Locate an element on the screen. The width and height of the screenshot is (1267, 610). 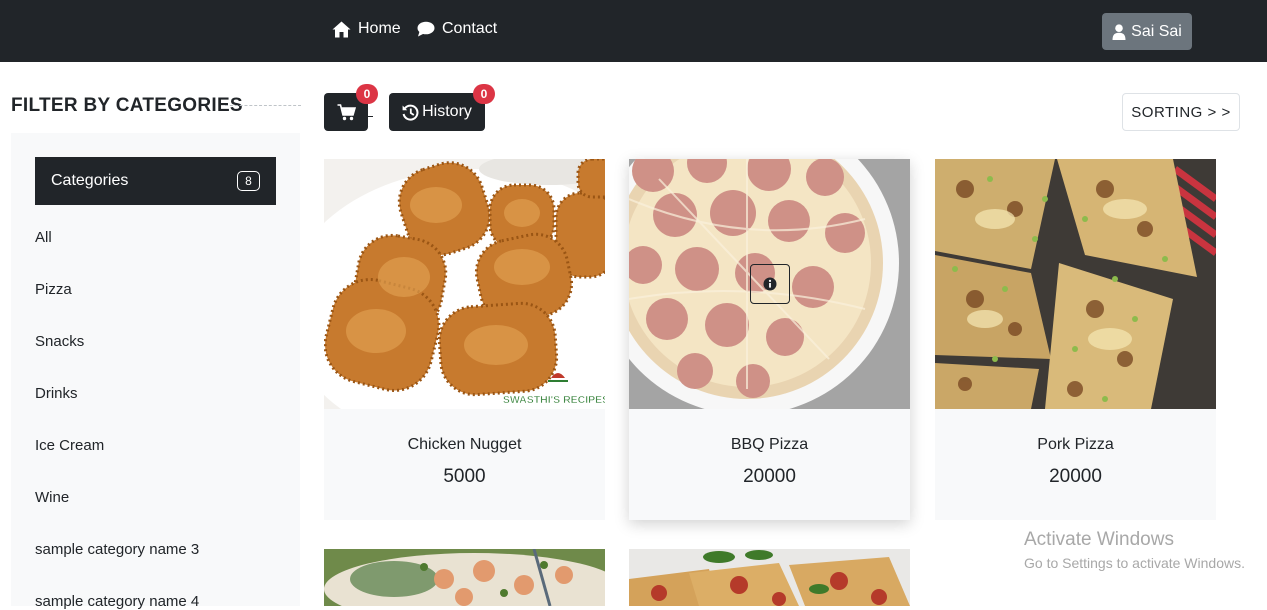
user-name: Sai Sai is located at coordinates (1156, 31).